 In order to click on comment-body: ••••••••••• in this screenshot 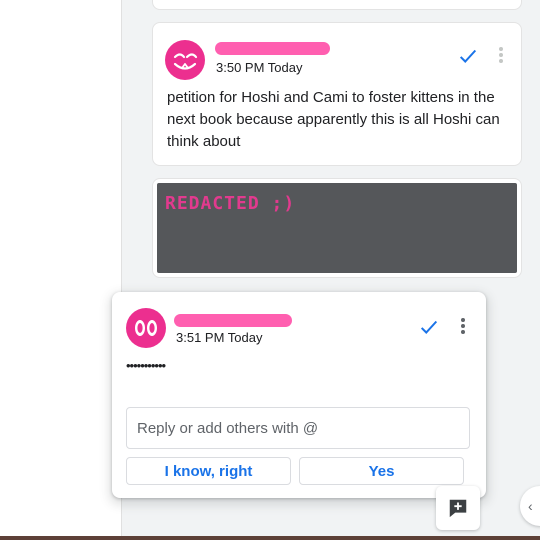, I will do `click(146, 365)`.